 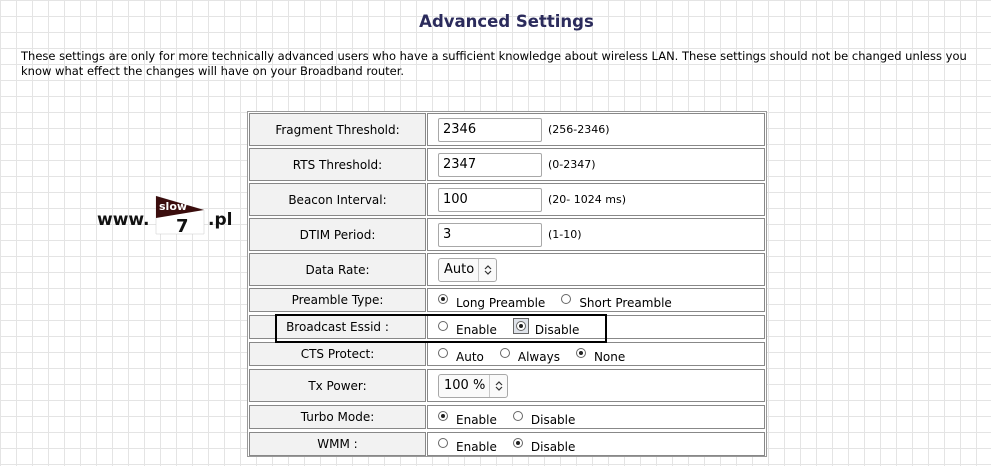 I want to click on cts-none-option: None, so click(x=600, y=355).